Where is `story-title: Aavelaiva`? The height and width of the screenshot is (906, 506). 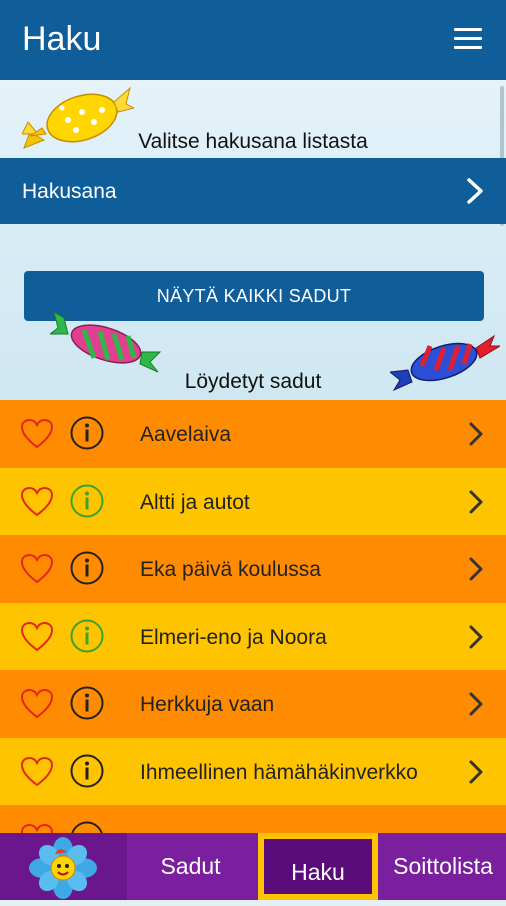
story-title: Aavelaiva is located at coordinates (186, 434).